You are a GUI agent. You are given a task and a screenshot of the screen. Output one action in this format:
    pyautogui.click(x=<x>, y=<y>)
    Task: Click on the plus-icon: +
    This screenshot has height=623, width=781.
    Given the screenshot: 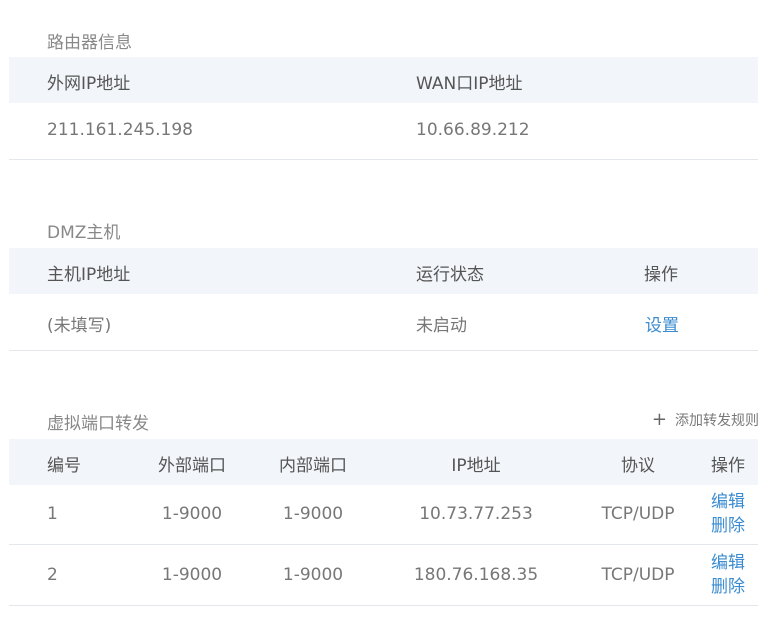 What is the action you would take?
    pyautogui.click(x=659, y=419)
    